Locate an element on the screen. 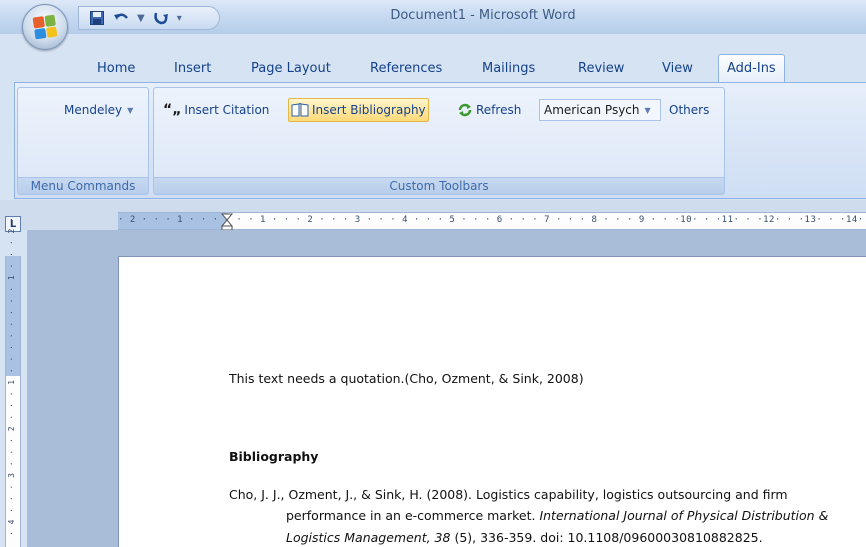  others-button: Others is located at coordinates (689, 110).